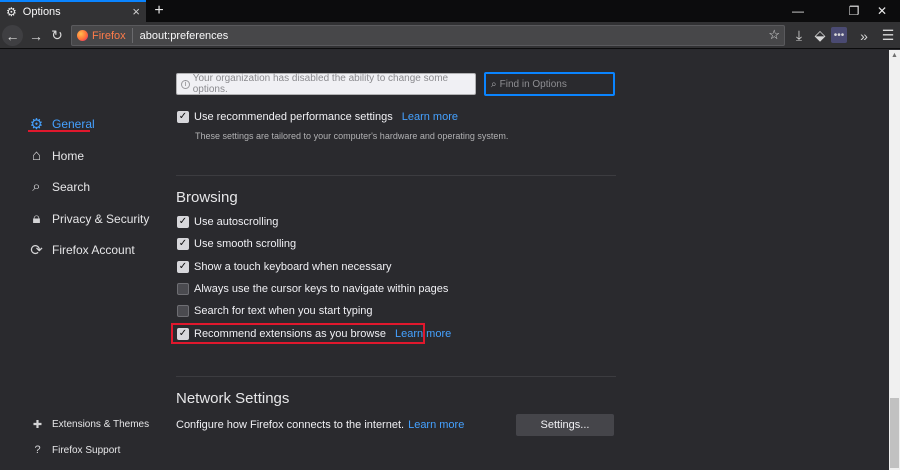  I want to click on url-text: about:preferences, so click(181, 36).